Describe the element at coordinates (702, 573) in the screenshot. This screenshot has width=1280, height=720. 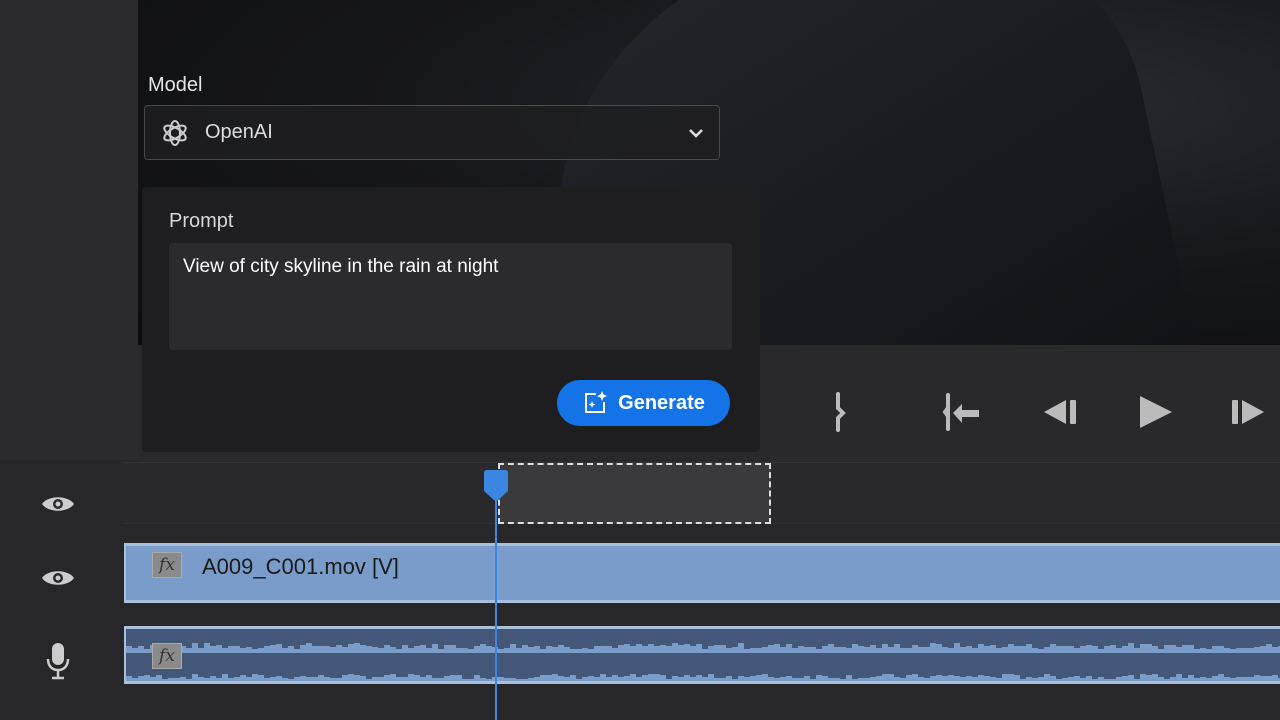
I see `video-clip: fx A009_C001.mov [V]` at that location.